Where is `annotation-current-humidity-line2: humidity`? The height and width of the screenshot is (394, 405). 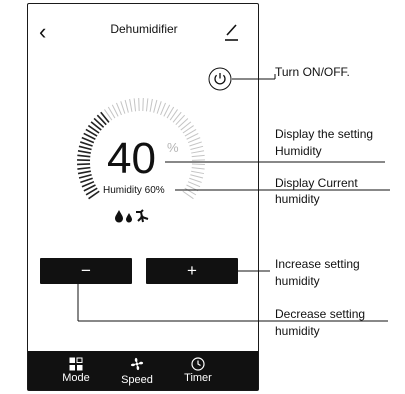 annotation-current-humidity-line2: humidity is located at coordinates (297, 199).